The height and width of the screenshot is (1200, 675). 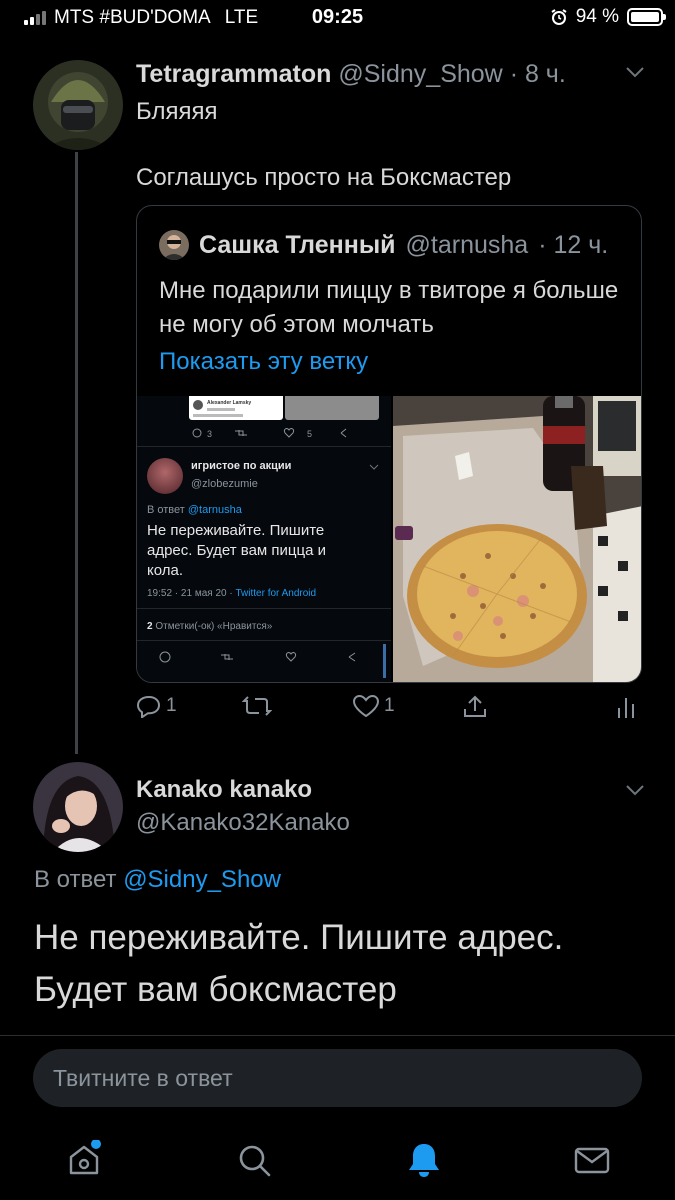 I want to click on search-icon, so click(x=255, y=1161).